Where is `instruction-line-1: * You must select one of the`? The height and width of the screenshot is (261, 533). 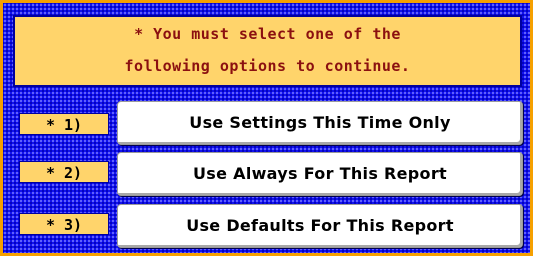 instruction-line-1: * You must select one of the is located at coordinates (267, 34).